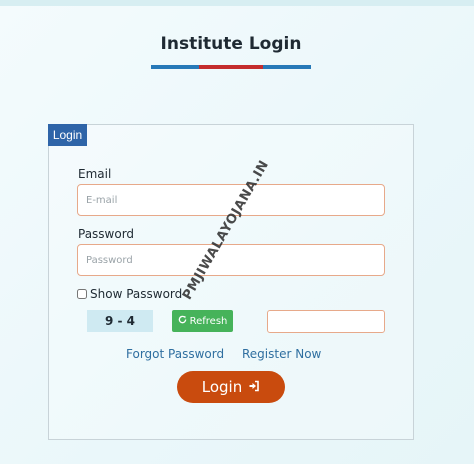  I want to click on login-button-label: Login, so click(222, 387).